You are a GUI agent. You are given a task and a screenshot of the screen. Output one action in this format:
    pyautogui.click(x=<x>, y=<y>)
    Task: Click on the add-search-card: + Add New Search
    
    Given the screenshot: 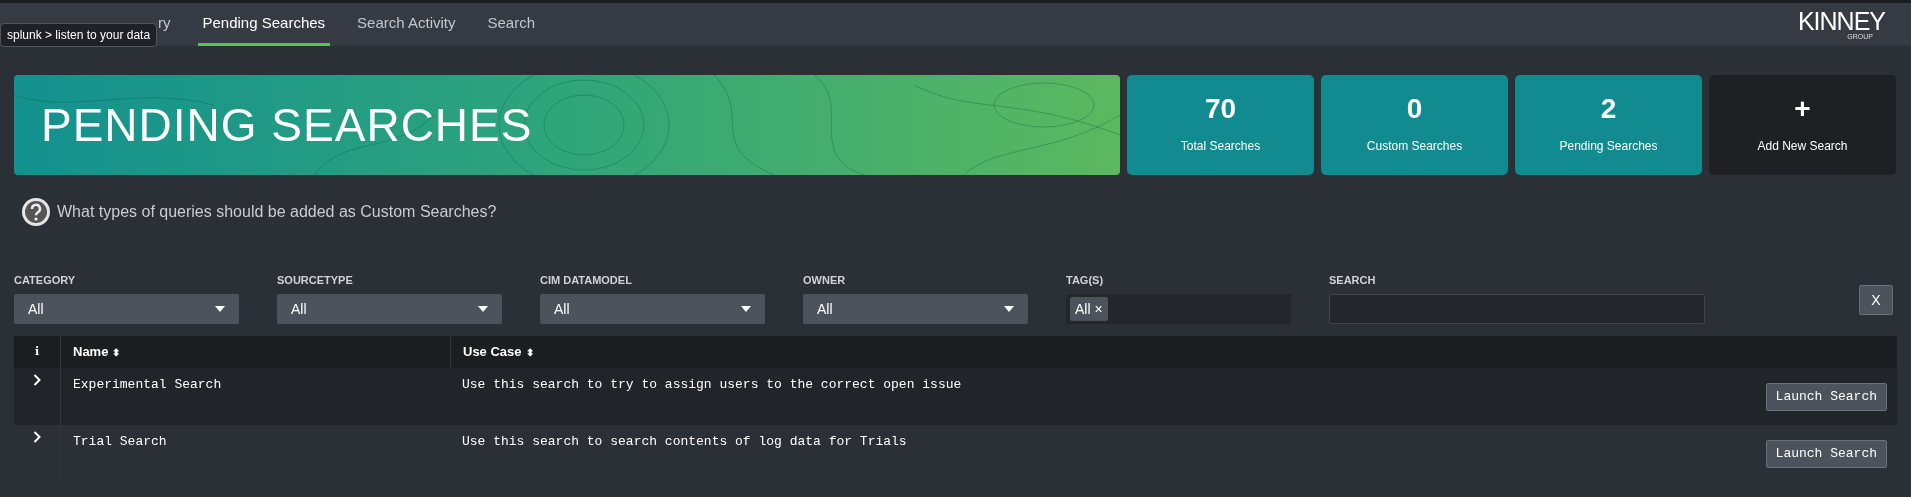 What is the action you would take?
    pyautogui.click(x=1802, y=125)
    